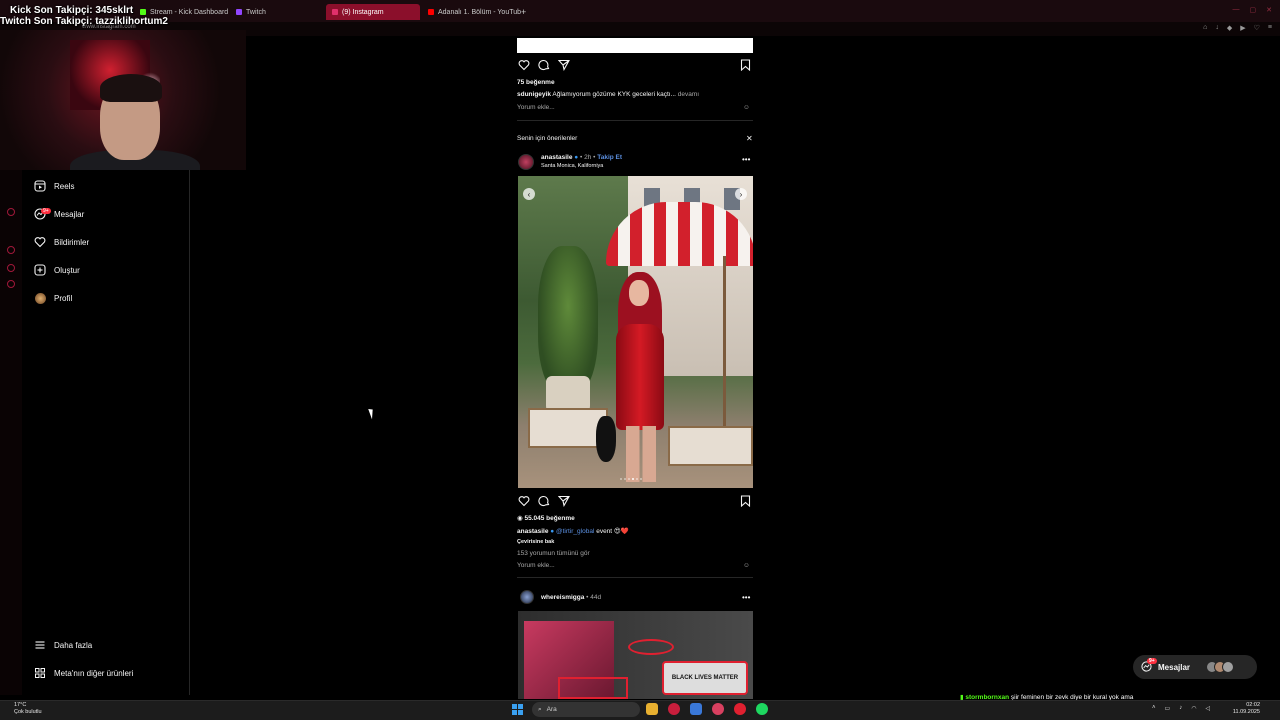 The height and width of the screenshot is (720, 1280). What do you see at coordinates (83, 673) in the screenshot?
I see `sidebar-item-meta-products: Meta'nın diğer ürünleri` at bounding box center [83, 673].